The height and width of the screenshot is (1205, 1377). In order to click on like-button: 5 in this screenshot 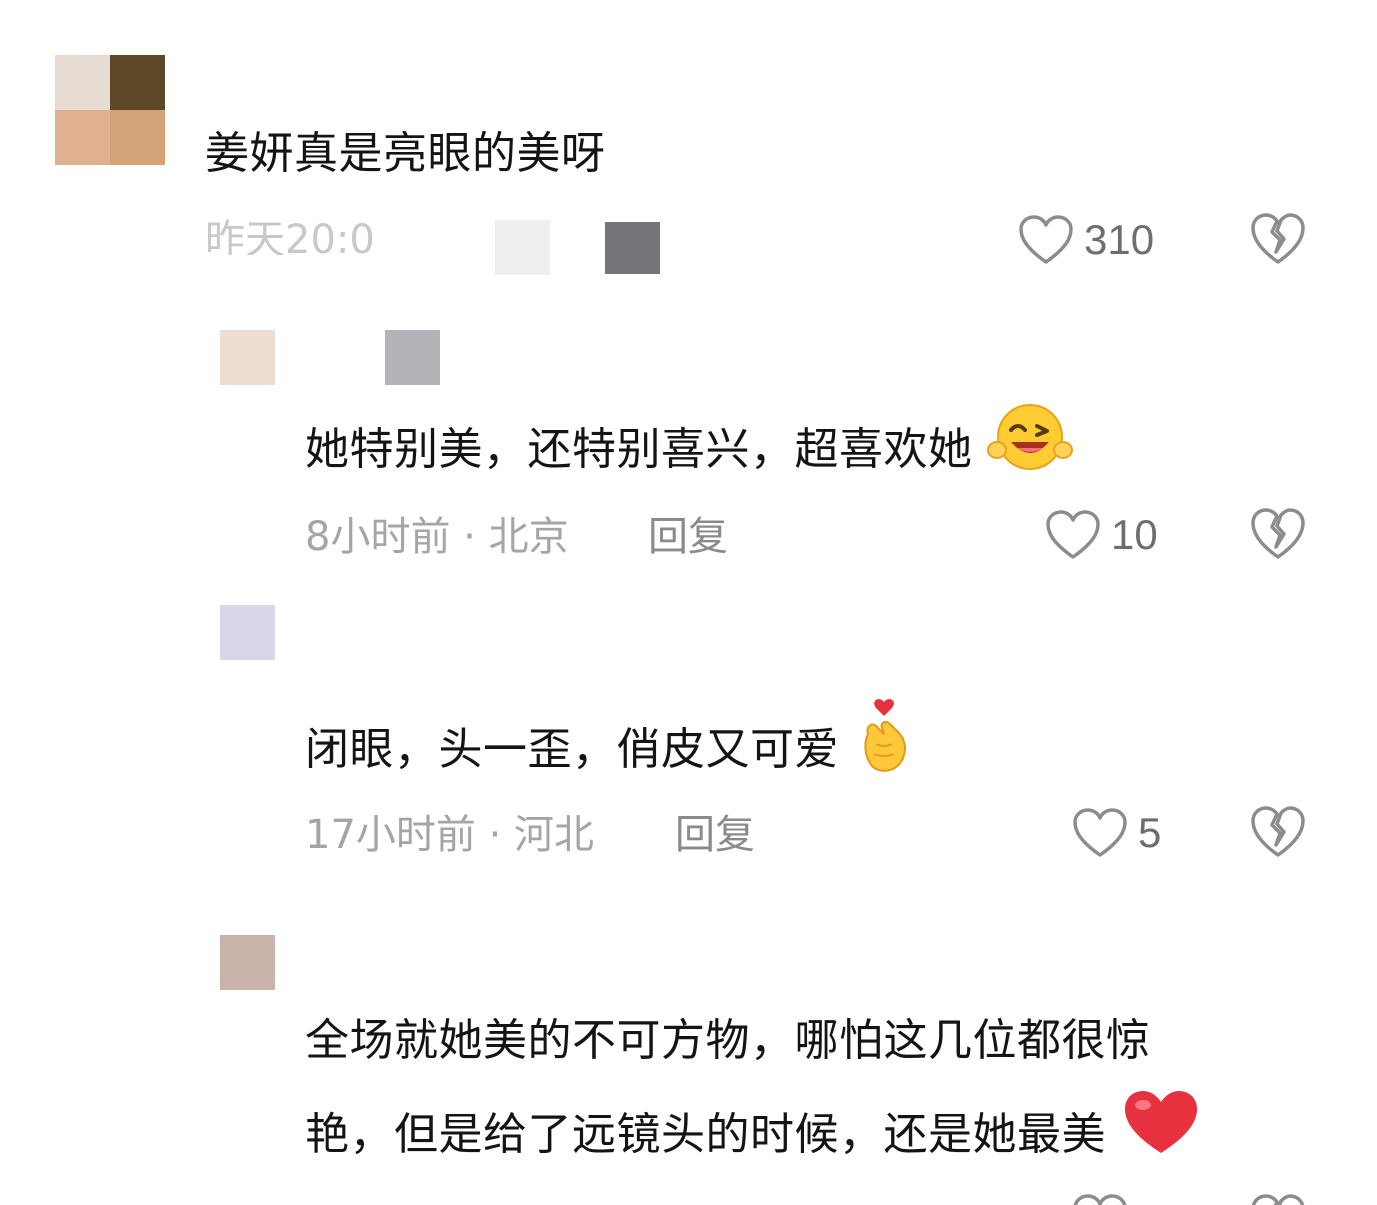, I will do `click(1116, 833)`.